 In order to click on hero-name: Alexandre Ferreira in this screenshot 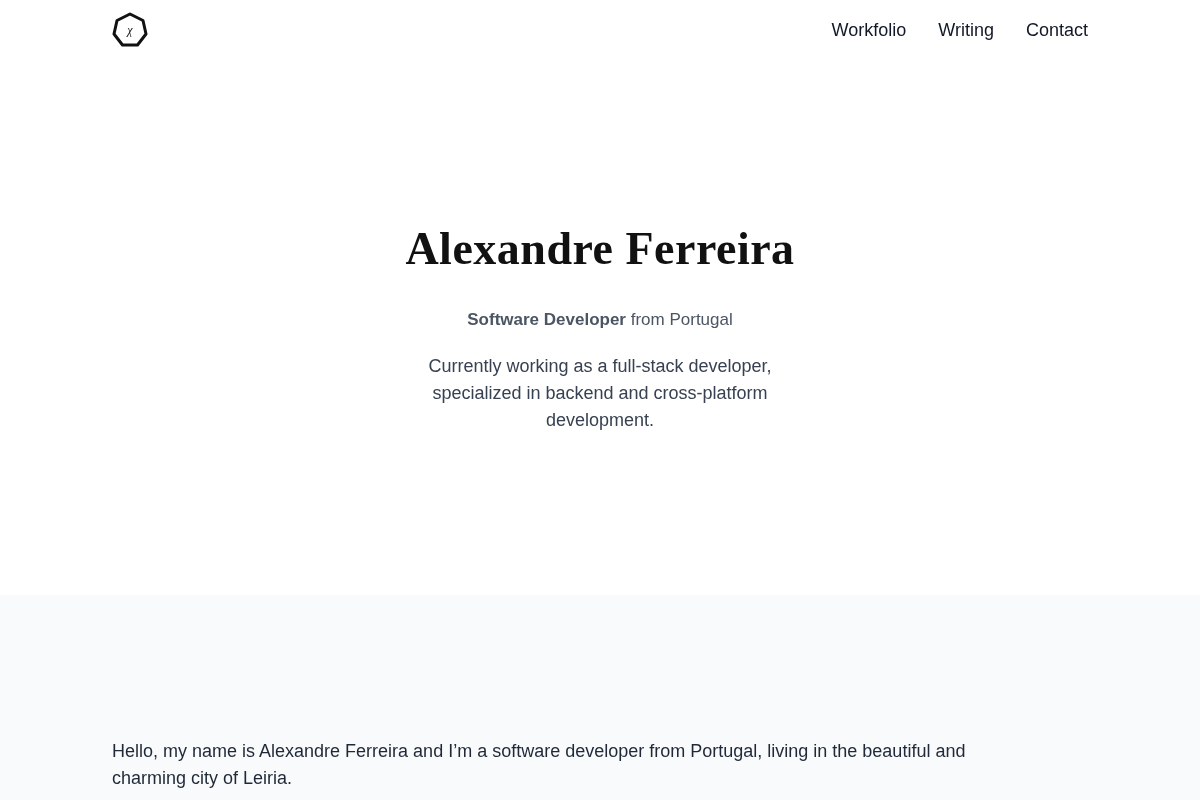, I will do `click(600, 249)`.